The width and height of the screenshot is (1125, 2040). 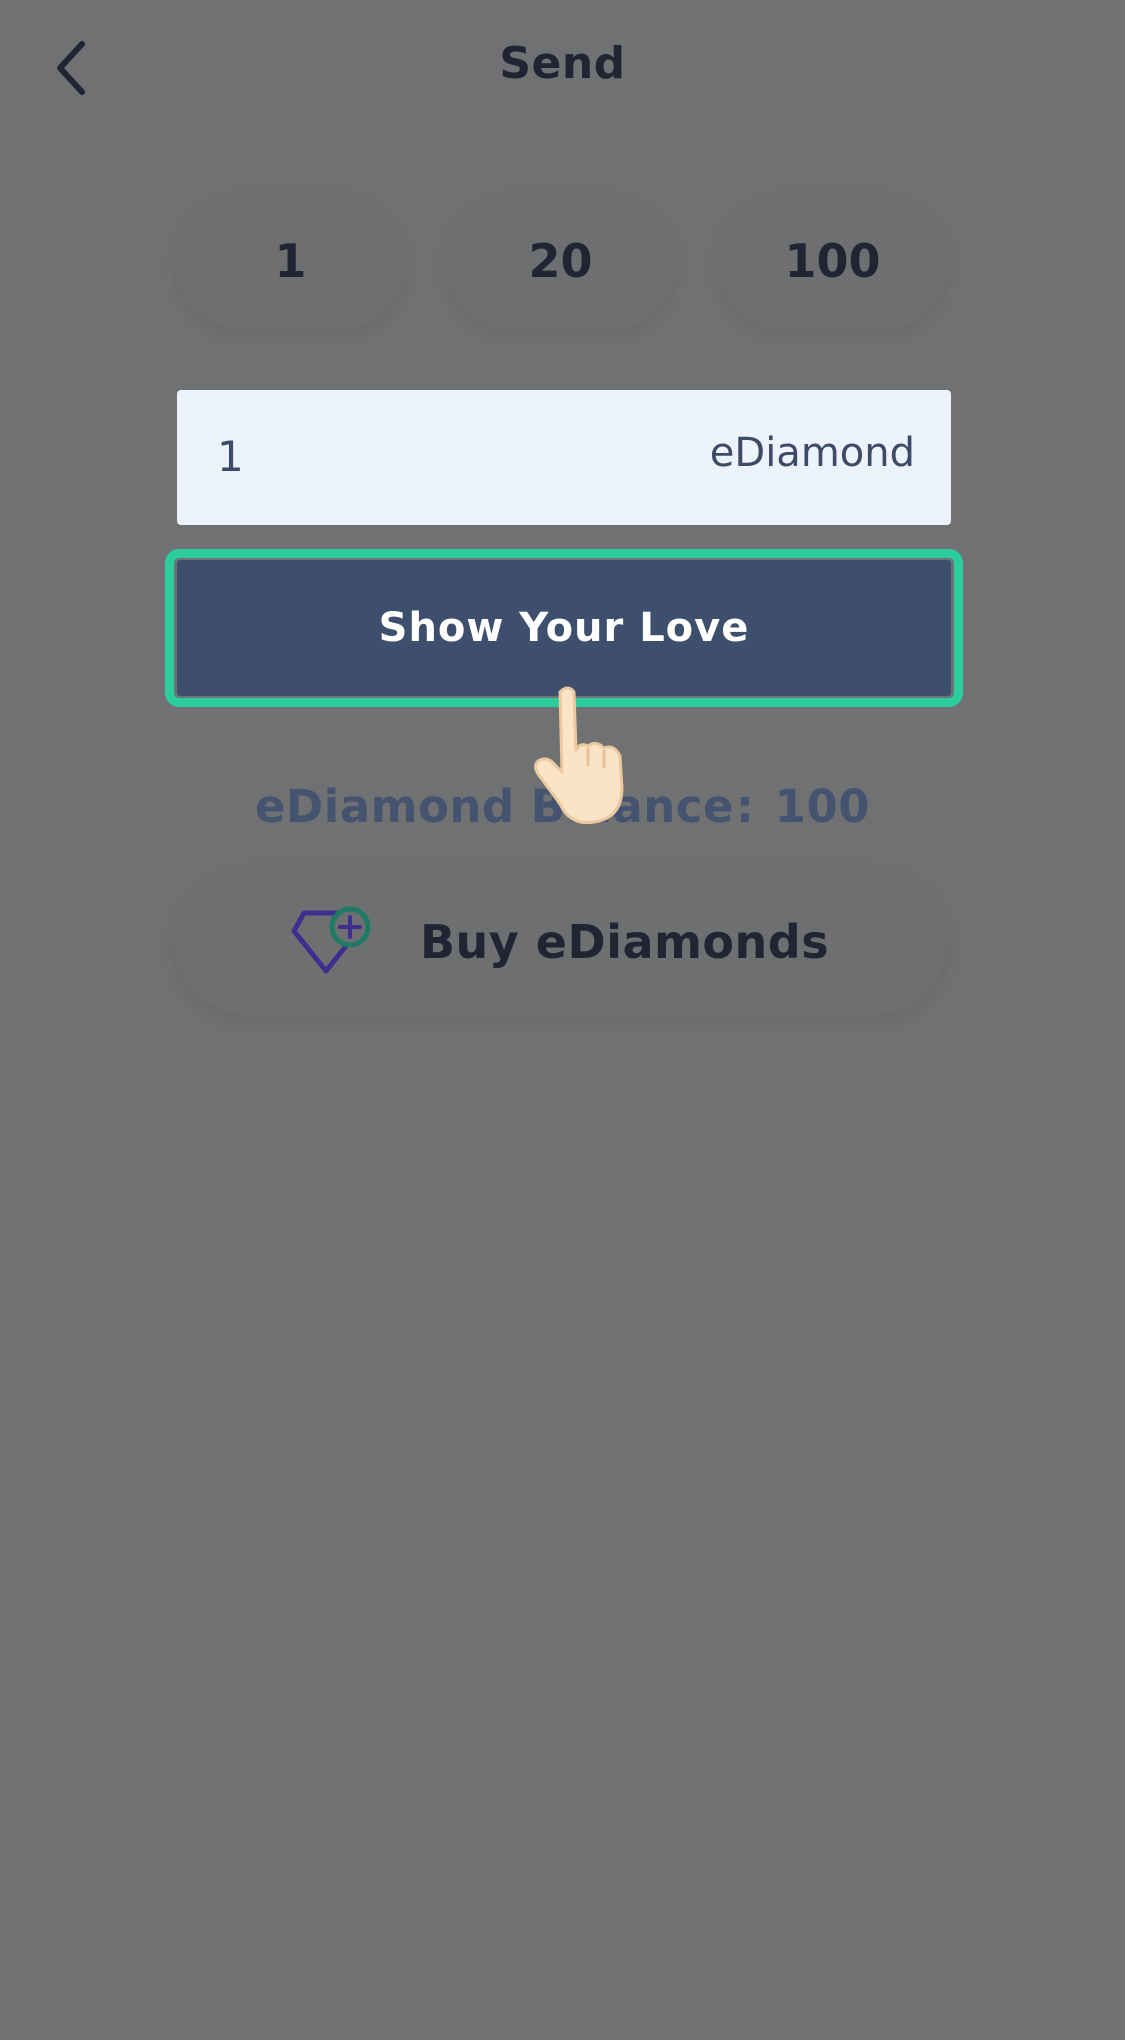 What do you see at coordinates (832, 261) in the screenshot?
I see `quick-amount-100-button: 100` at bounding box center [832, 261].